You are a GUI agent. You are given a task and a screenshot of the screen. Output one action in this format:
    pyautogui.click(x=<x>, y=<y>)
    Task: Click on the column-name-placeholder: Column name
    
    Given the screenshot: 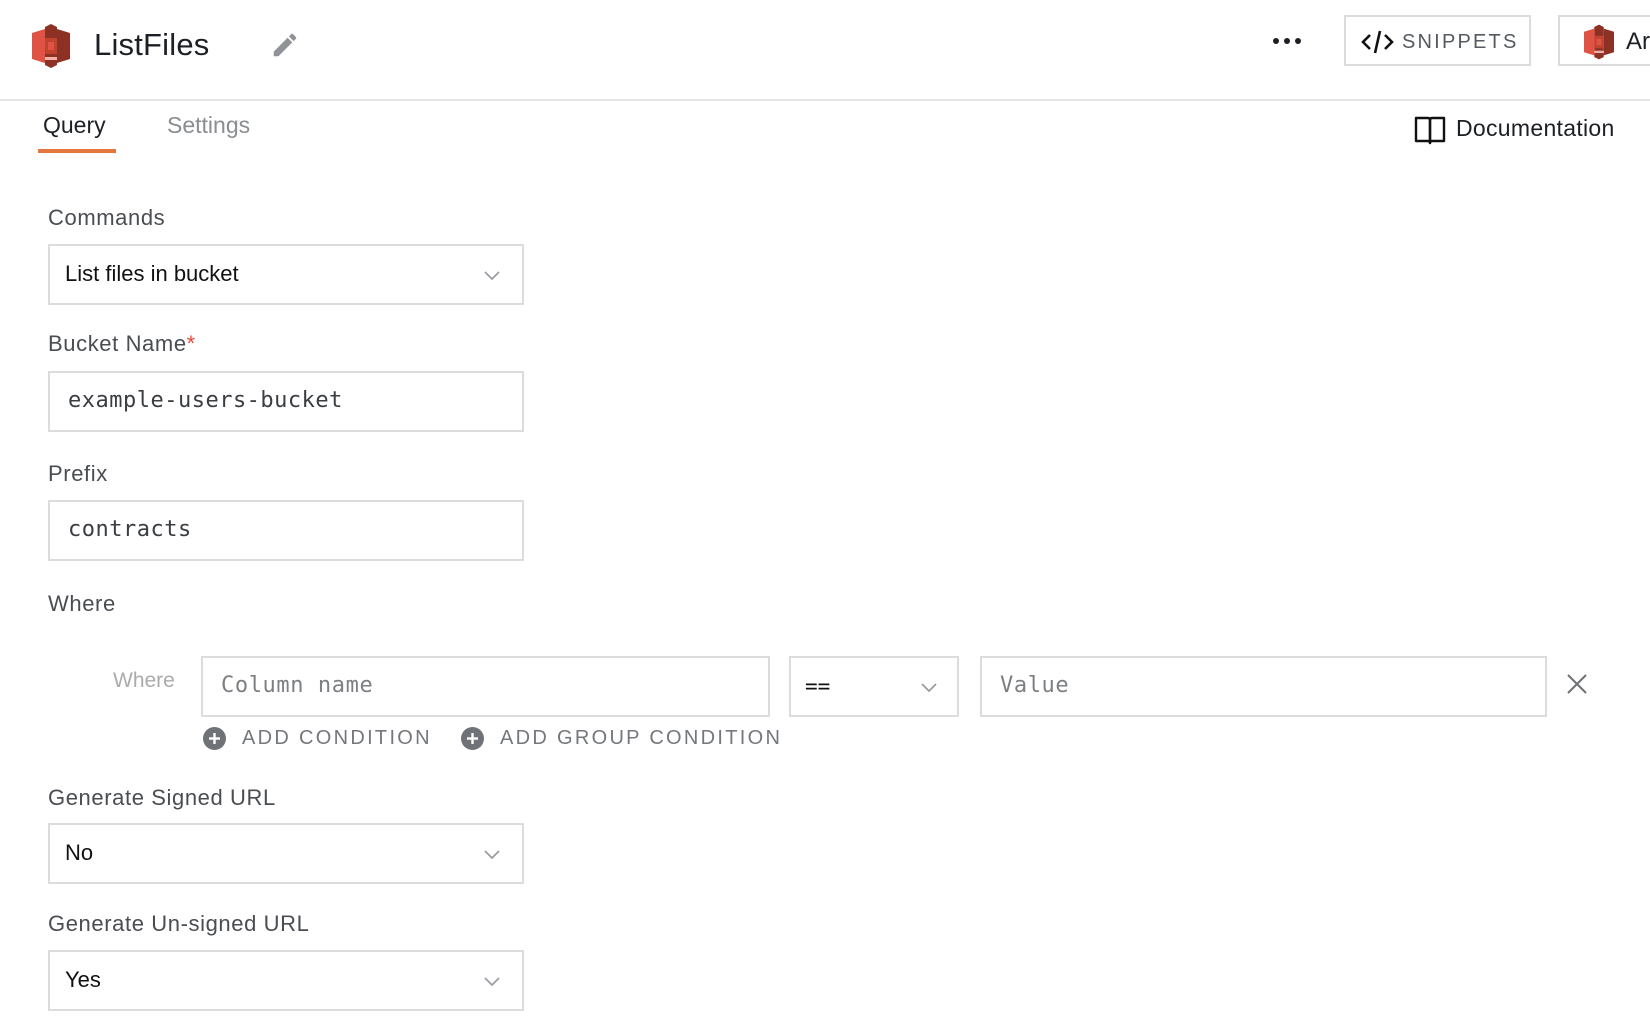 What is the action you would take?
    pyautogui.click(x=297, y=685)
    